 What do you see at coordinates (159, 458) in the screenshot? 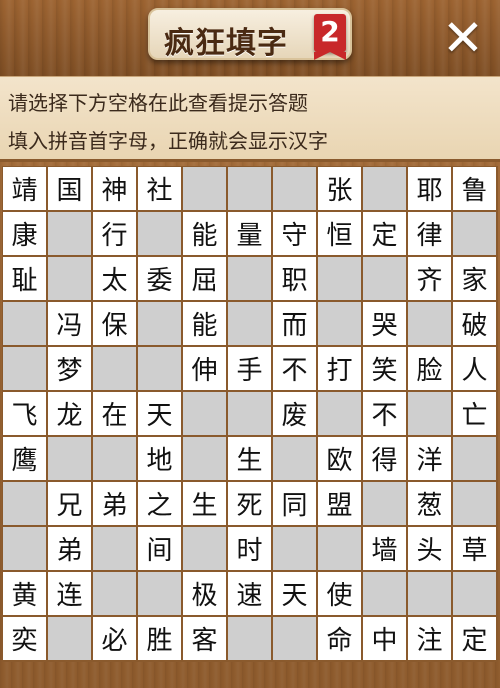
I see `grid-cell: 地` at bounding box center [159, 458].